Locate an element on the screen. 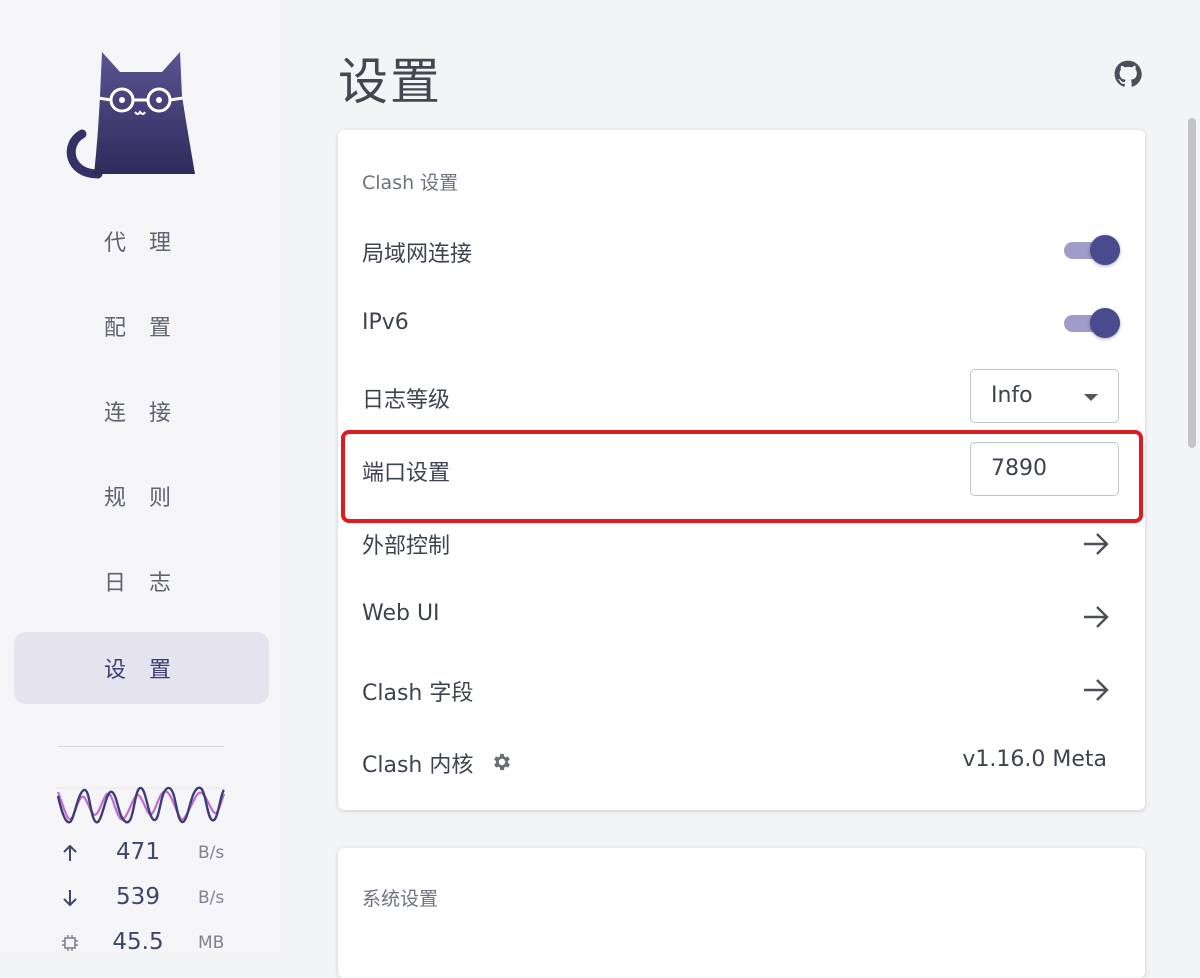 The width and height of the screenshot is (1200, 978). log-level-select: Info is located at coordinates (1044, 396).